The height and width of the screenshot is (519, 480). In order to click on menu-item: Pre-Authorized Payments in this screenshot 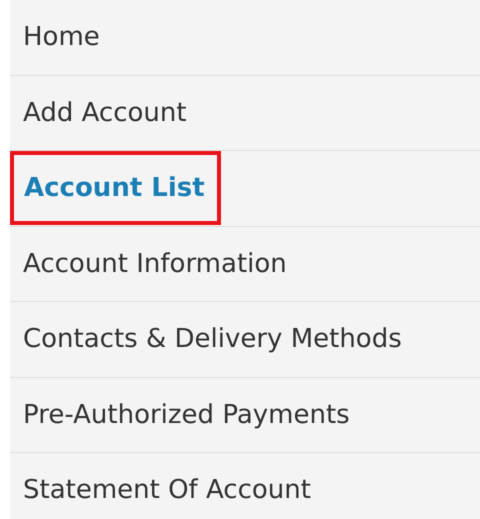, I will do `click(180, 415)`.